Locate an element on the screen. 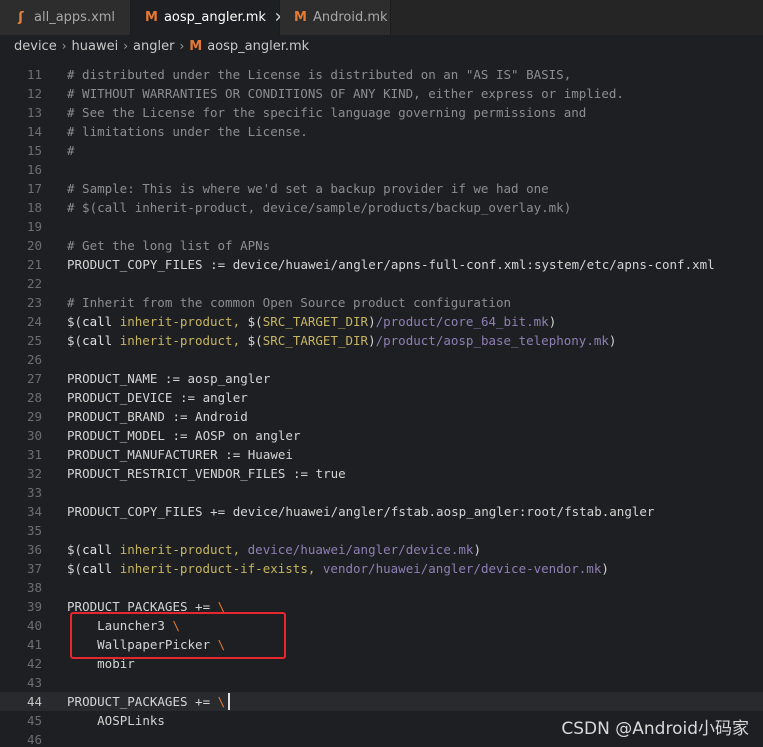 The height and width of the screenshot is (747, 763). line-number: 20 is located at coordinates (34, 245).